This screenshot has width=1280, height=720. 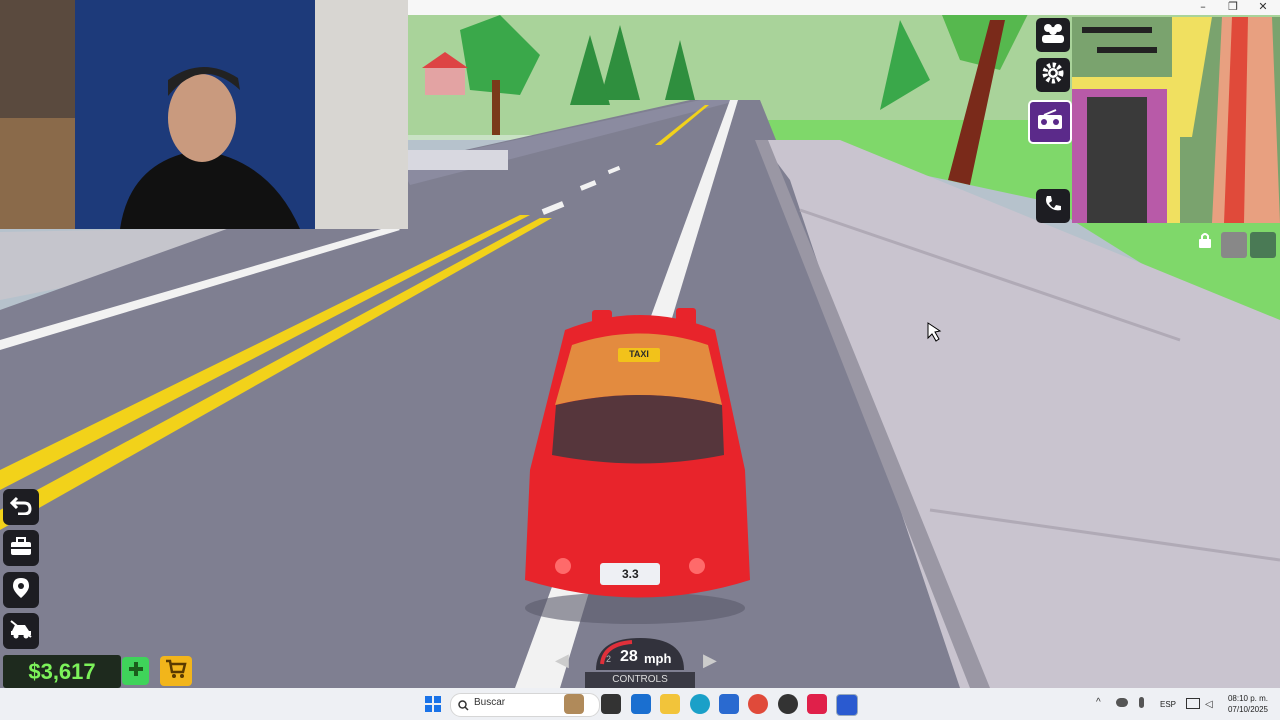 I want to click on lock-icon, so click(x=1205, y=242).